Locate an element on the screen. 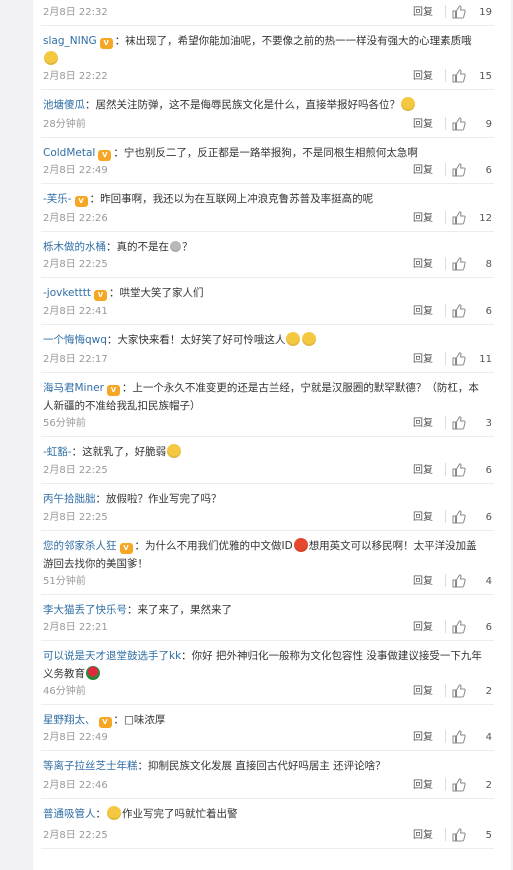 The height and width of the screenshot is (870, 513). comment-body: 等离子拉丝芝士年糕：抑制民族文化发展 直接回古代好吗居主 还评论啥？ is located at coordinates (264, 766).